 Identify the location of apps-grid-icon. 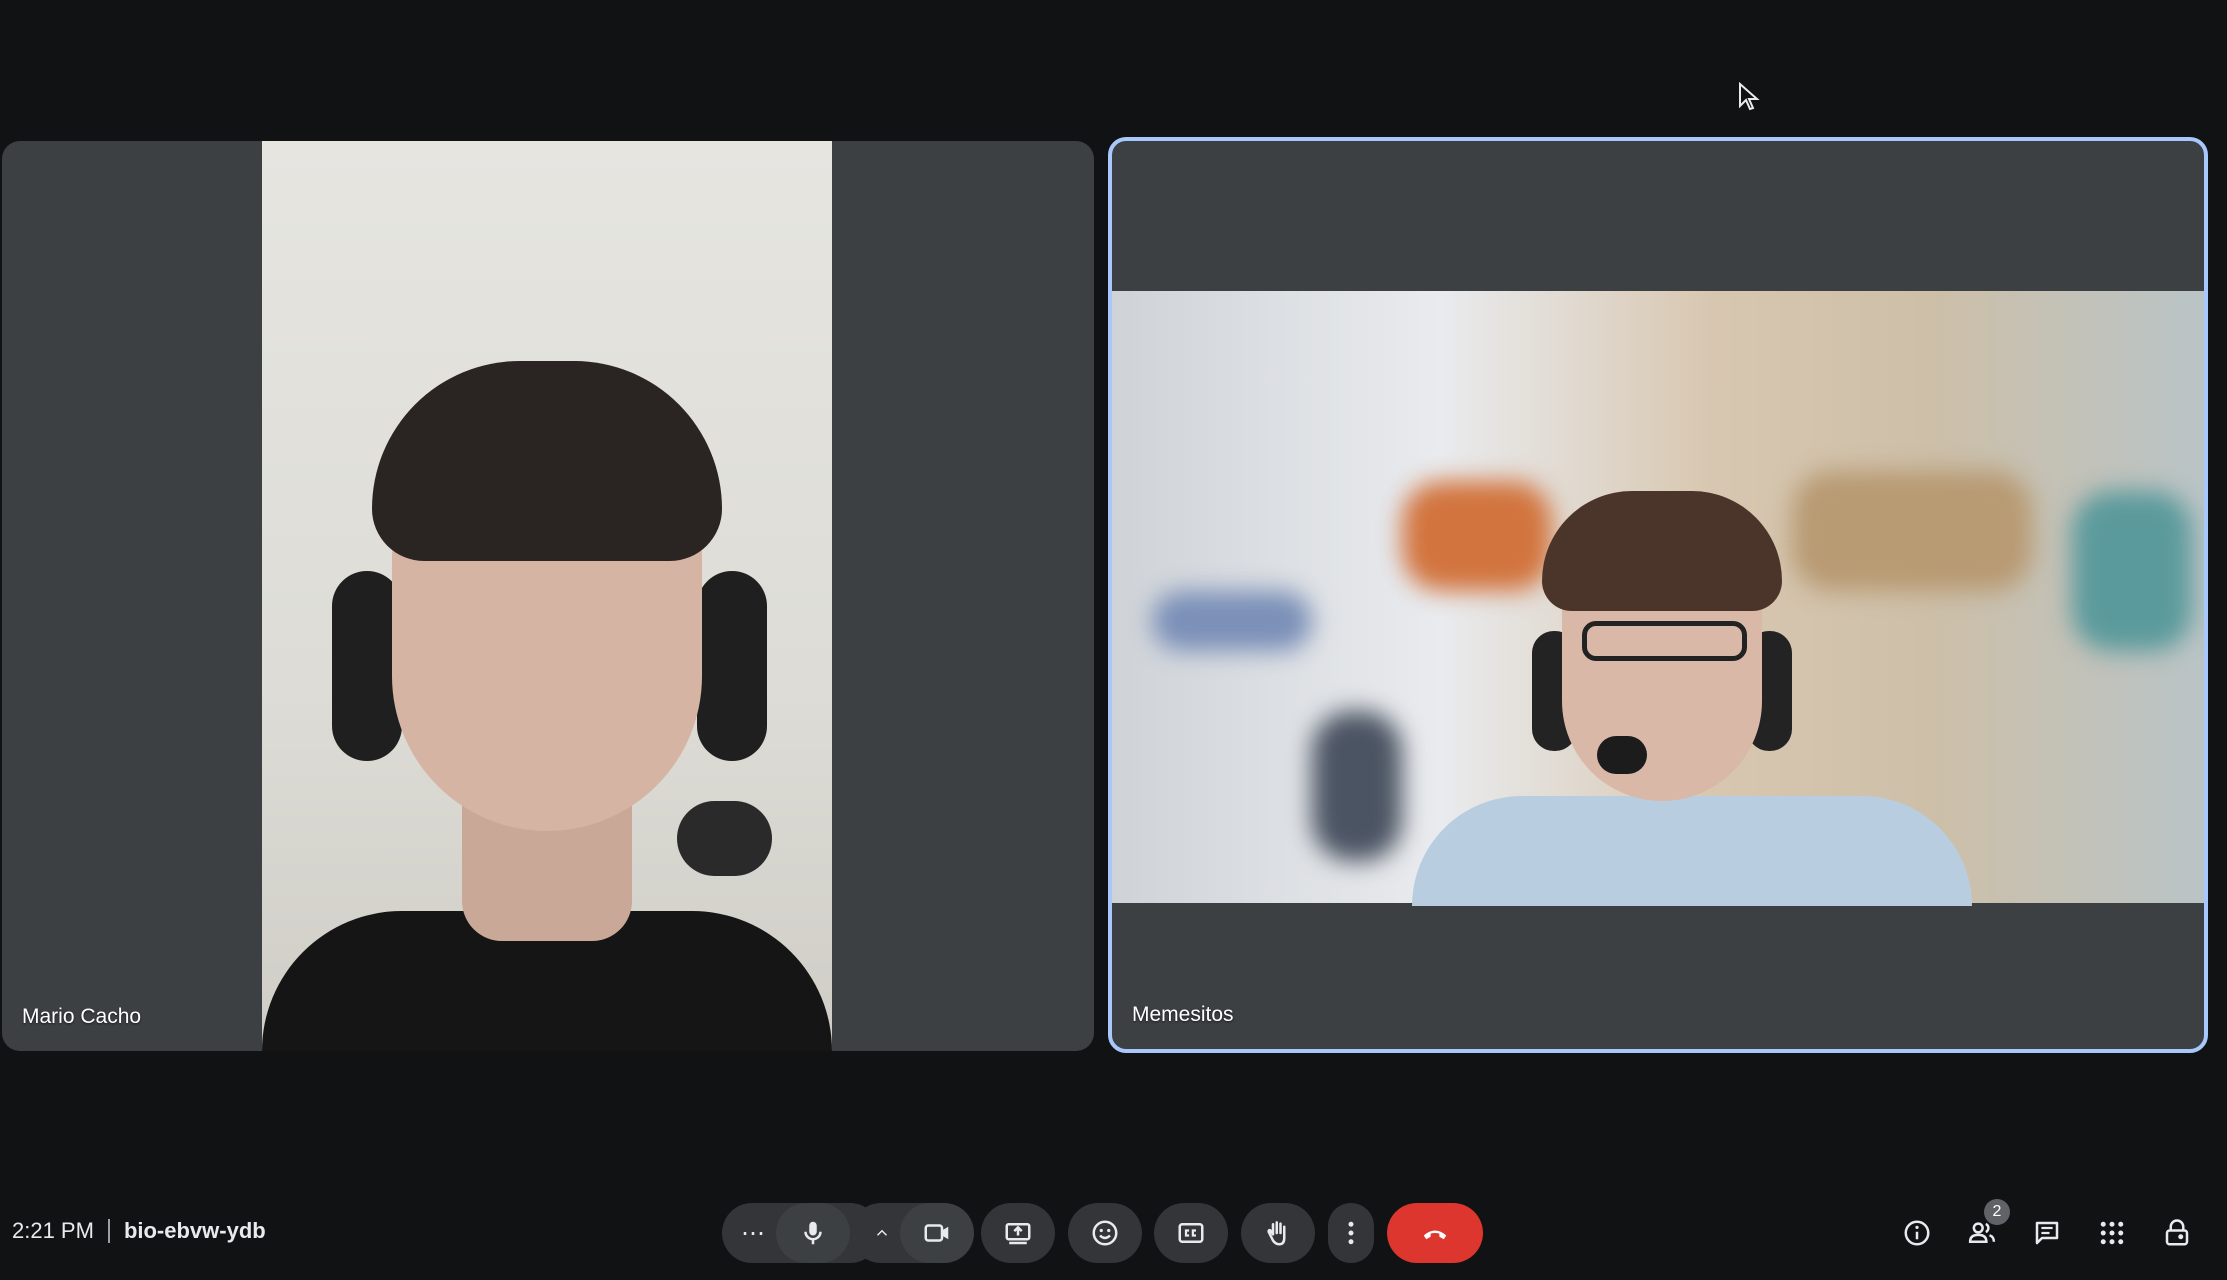
(2112, 1233).